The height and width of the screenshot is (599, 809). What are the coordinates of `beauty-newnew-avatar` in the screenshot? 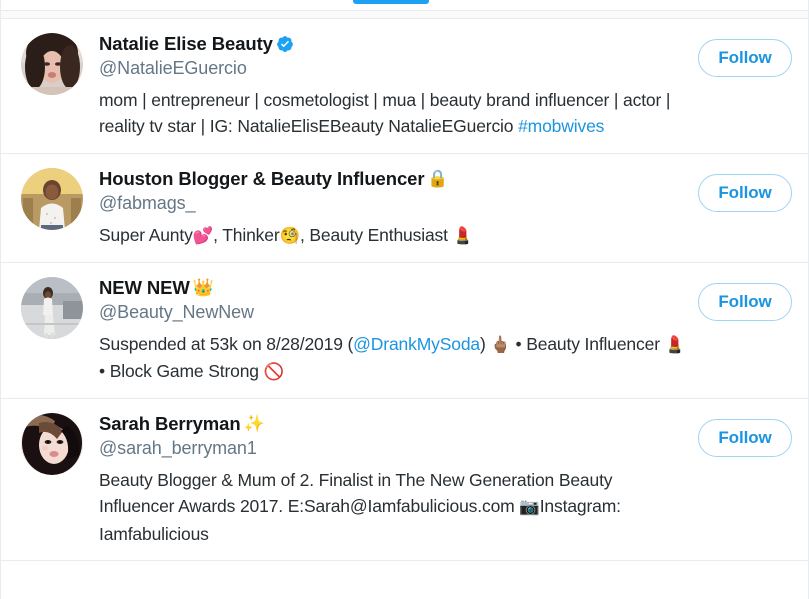 It's located at (52, 307).